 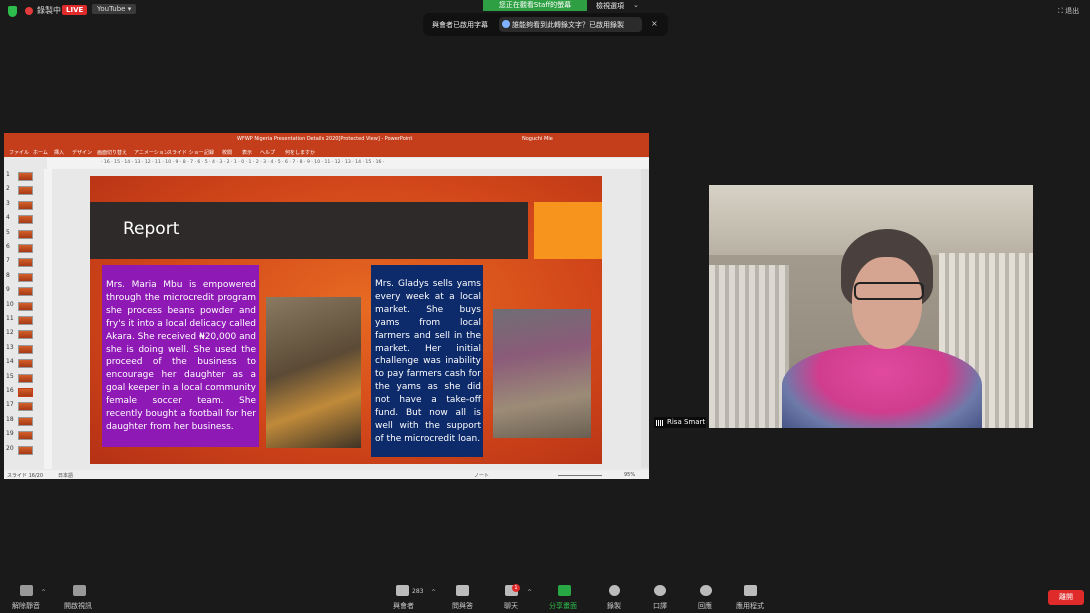 What do you see at coordinates (209, 153) in the screenshot?
I see `ppt-tab-record: 記録` at bounding box center [209, 153].